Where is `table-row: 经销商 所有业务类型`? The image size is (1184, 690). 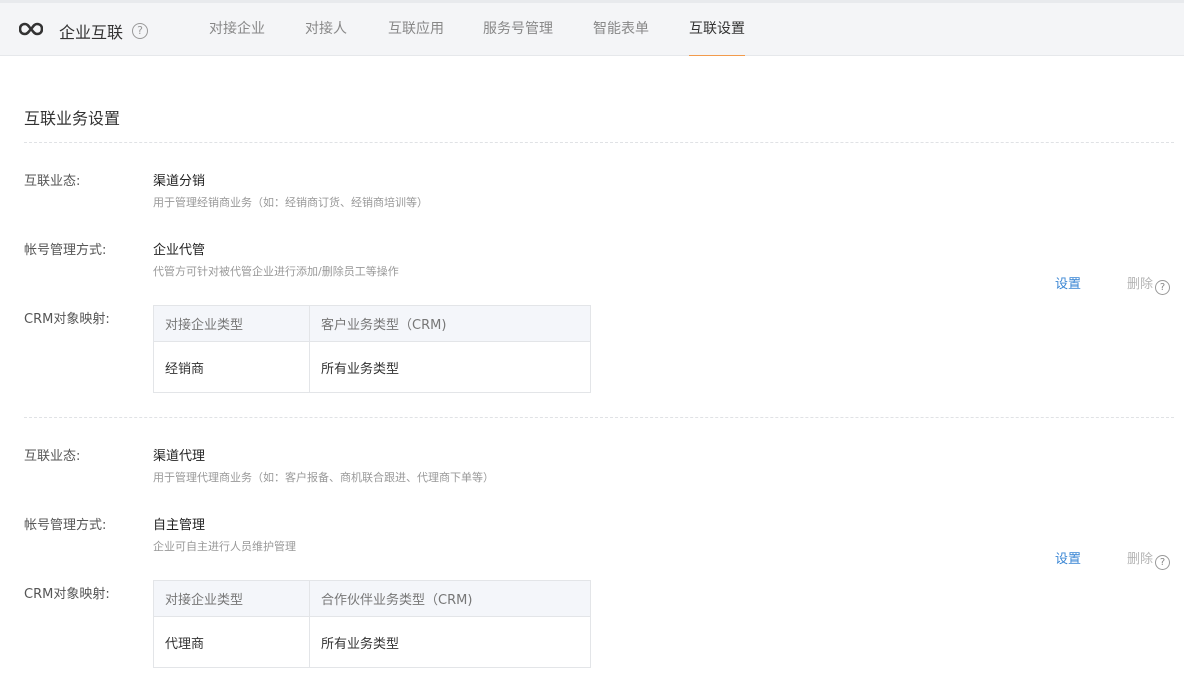
table-row: 经销商 所有业务类型 is located at coordinates (372, 367).